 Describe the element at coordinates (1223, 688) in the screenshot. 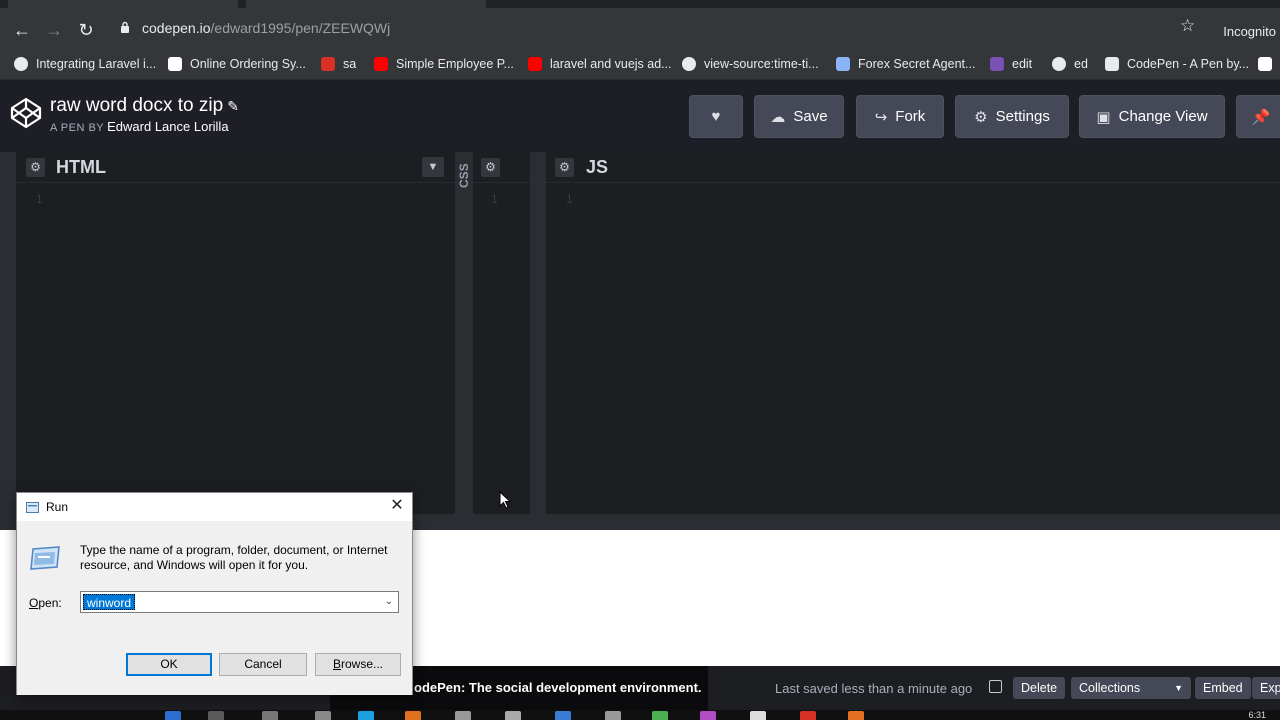

I see `embed-button: Embed` at that location.